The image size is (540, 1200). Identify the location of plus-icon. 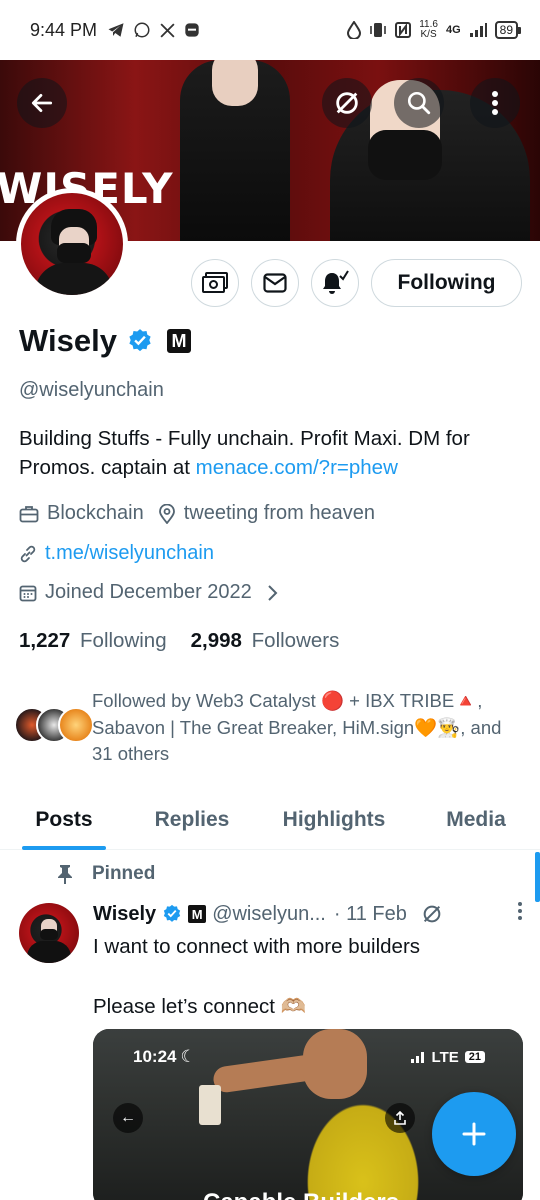
(474, 1134).